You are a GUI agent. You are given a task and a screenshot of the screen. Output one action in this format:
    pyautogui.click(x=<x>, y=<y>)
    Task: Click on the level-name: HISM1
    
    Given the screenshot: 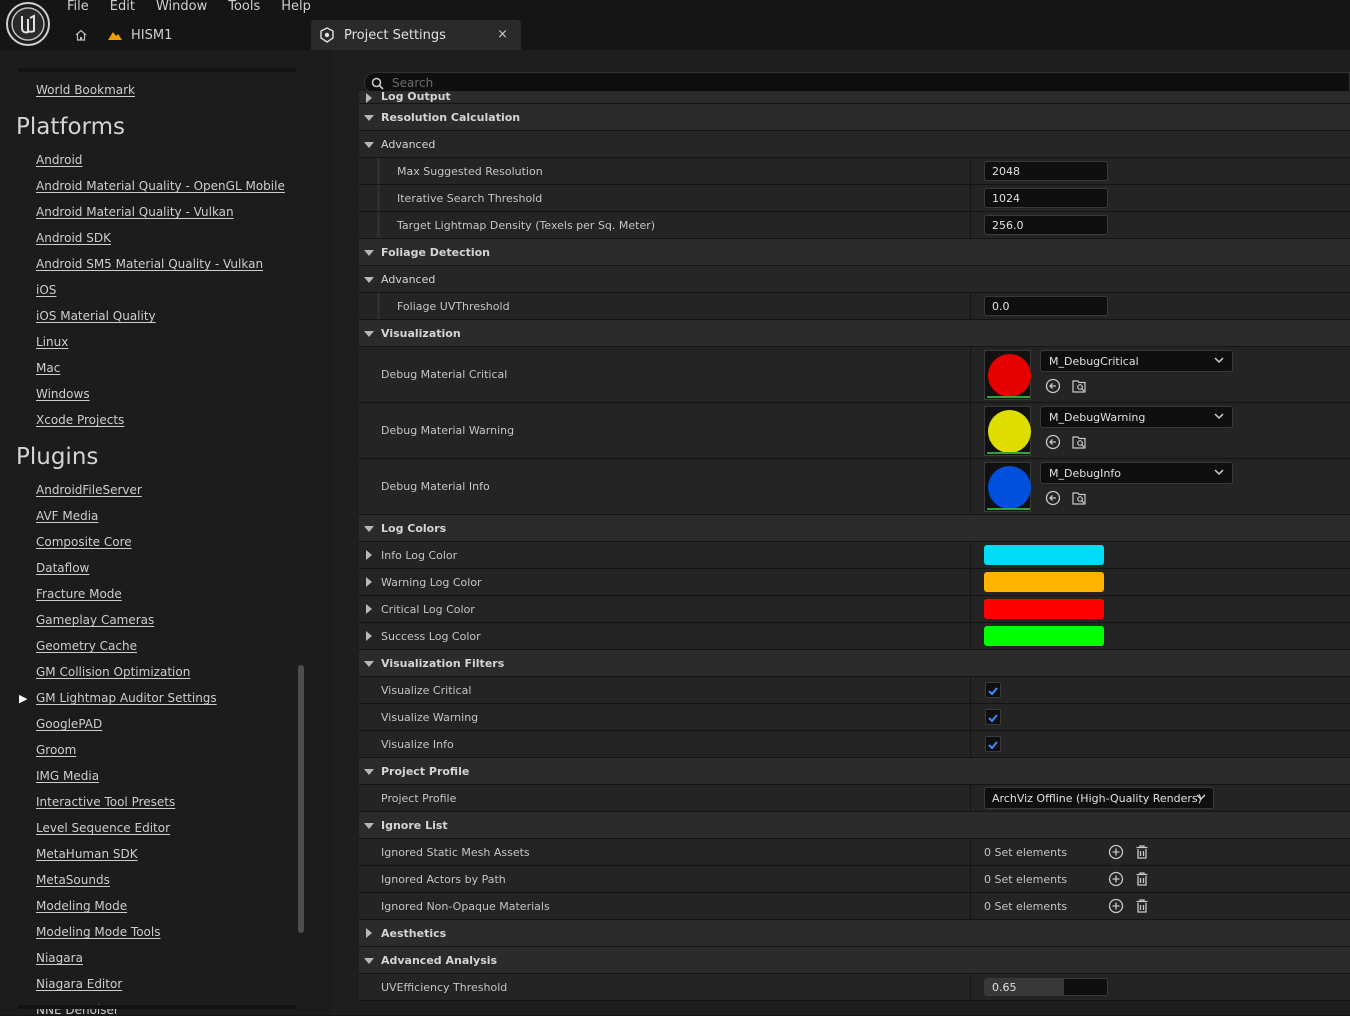 What is the action you would take?
    pyautogui.click(x=151, y=35)
    